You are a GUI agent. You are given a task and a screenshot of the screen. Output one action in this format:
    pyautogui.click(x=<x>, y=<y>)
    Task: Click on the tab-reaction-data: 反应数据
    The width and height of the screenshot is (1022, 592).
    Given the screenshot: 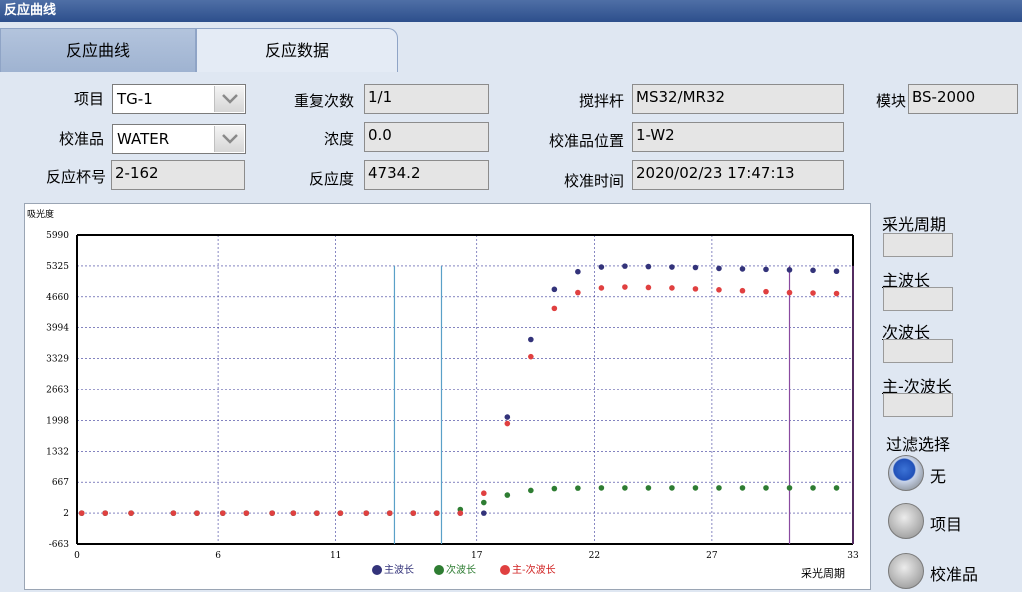 What is the action you would take?
    pyautogui.click(x=297, y=50)
    